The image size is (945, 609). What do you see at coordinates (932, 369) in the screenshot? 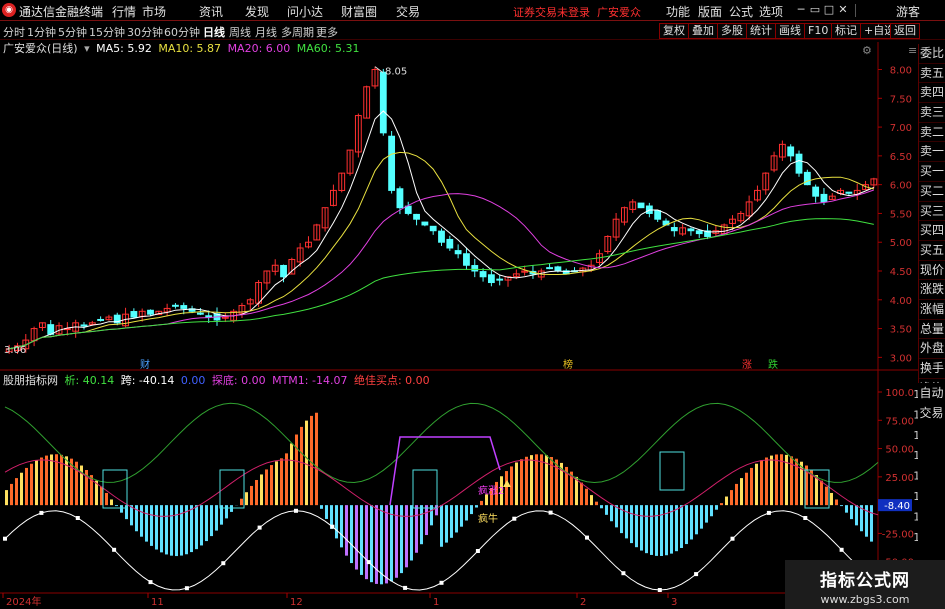
I see `side-panel-item: 换手` at bounding box center [932, 369].